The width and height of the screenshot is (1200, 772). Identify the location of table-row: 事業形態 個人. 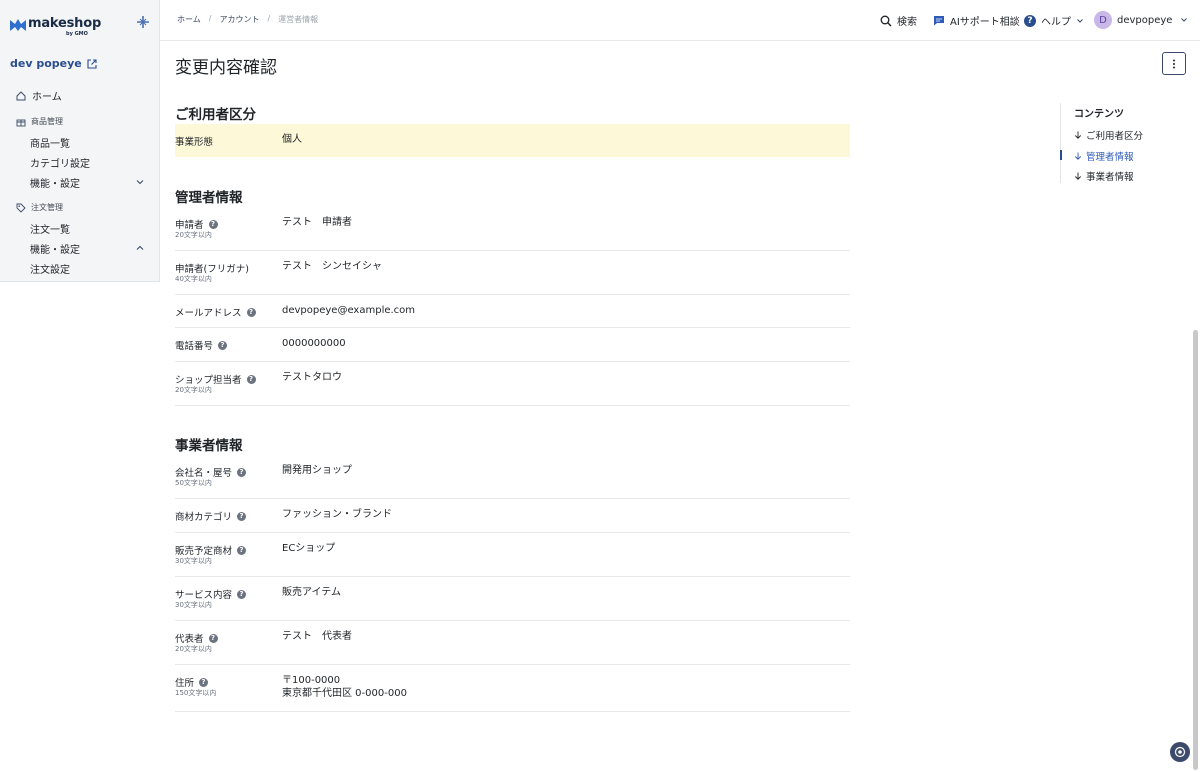
(512, 140).